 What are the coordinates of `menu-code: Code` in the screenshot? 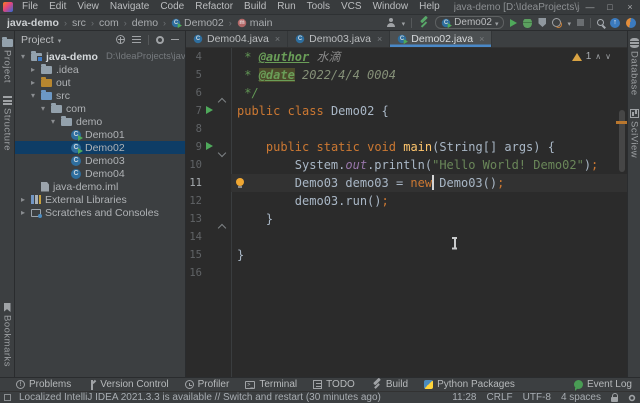 It's located at (172, 7).